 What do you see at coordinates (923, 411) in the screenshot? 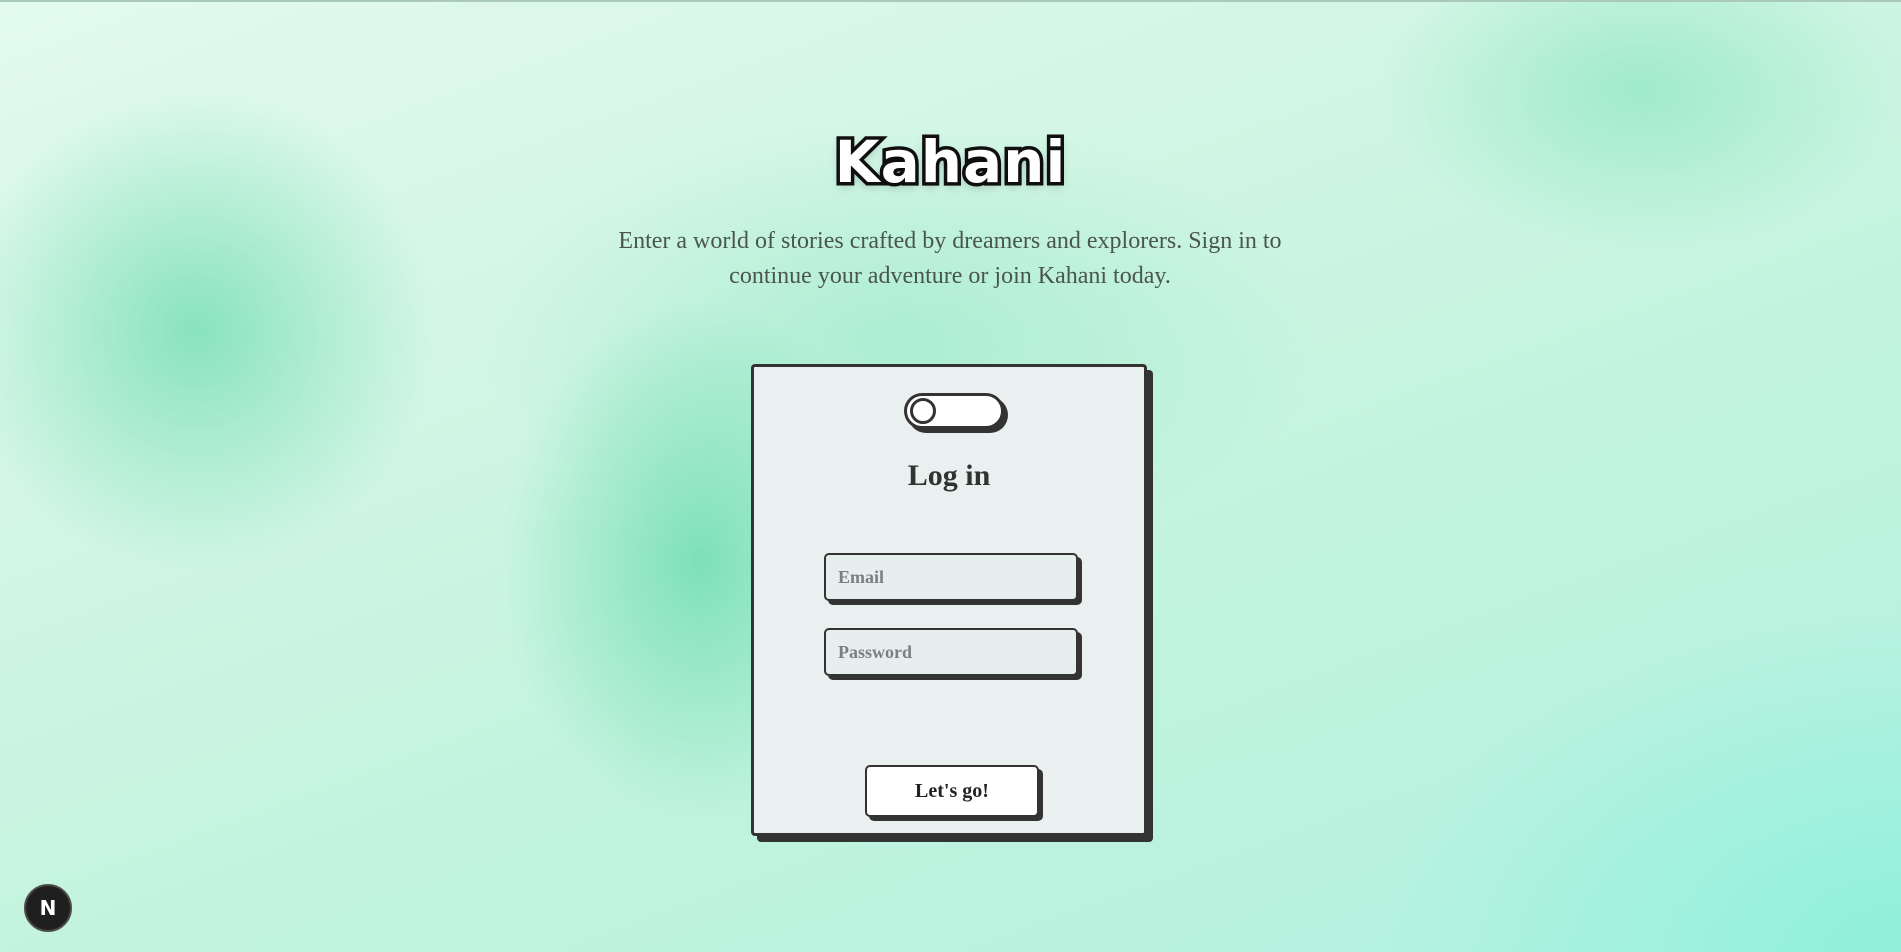
I see `toggle-knob` at bounding box center [923, 411].